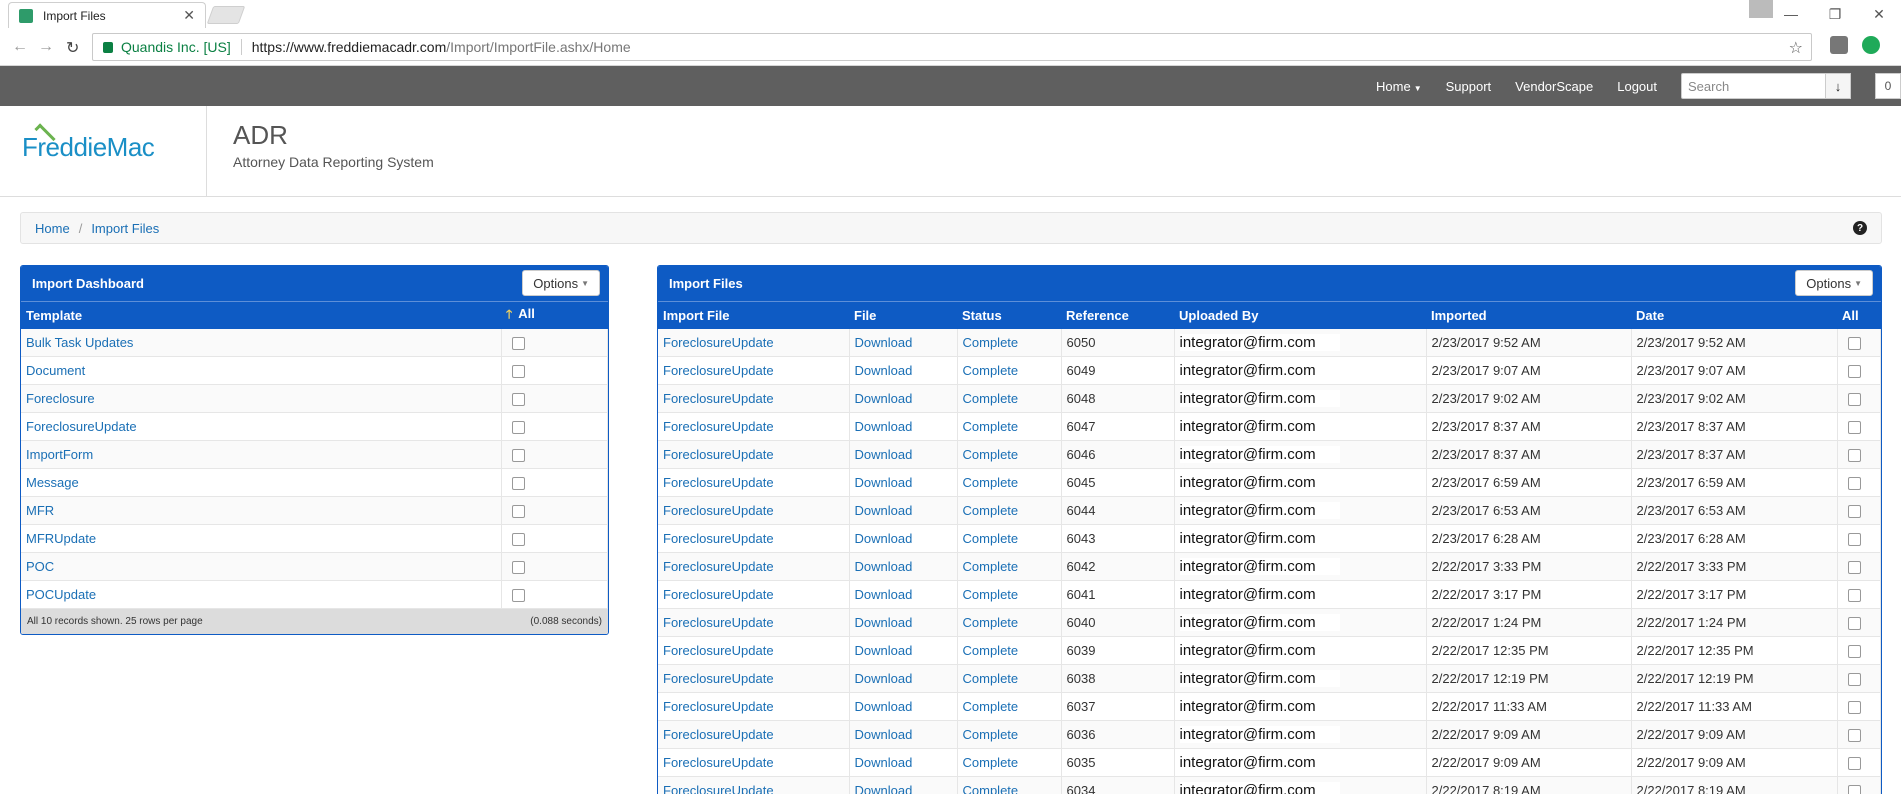 The image size is (1901, 794). Describe the element at coordinates (61, 594) in the screenshot. I see `template-link: POCUpdate` at that location.